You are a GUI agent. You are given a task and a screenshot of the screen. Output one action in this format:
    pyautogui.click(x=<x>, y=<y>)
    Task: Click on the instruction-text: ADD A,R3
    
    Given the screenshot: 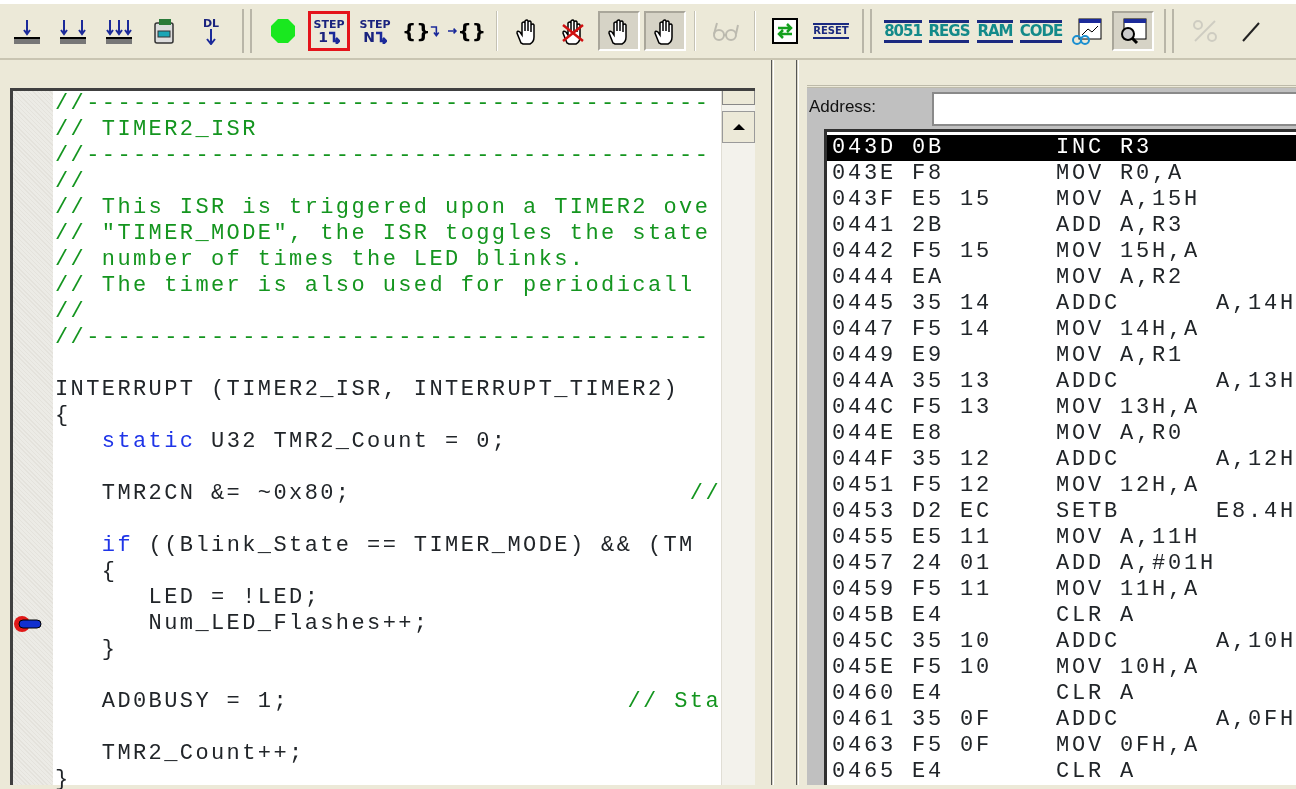 What is the action you would take?
    pyautogui.click(x=1120, y=226)
    